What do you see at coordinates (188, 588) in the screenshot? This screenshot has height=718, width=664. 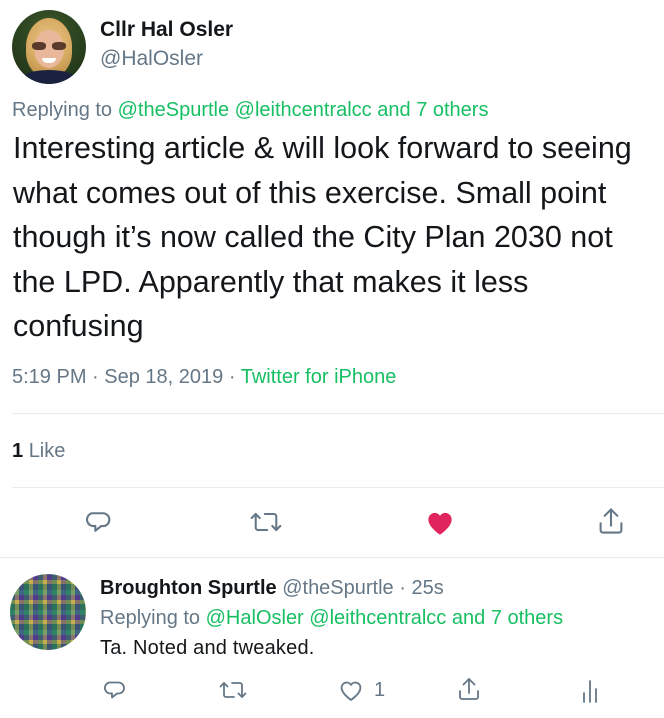 I see `reply-display-name: Broughton Spurtle` at bounding box center [188, 588].